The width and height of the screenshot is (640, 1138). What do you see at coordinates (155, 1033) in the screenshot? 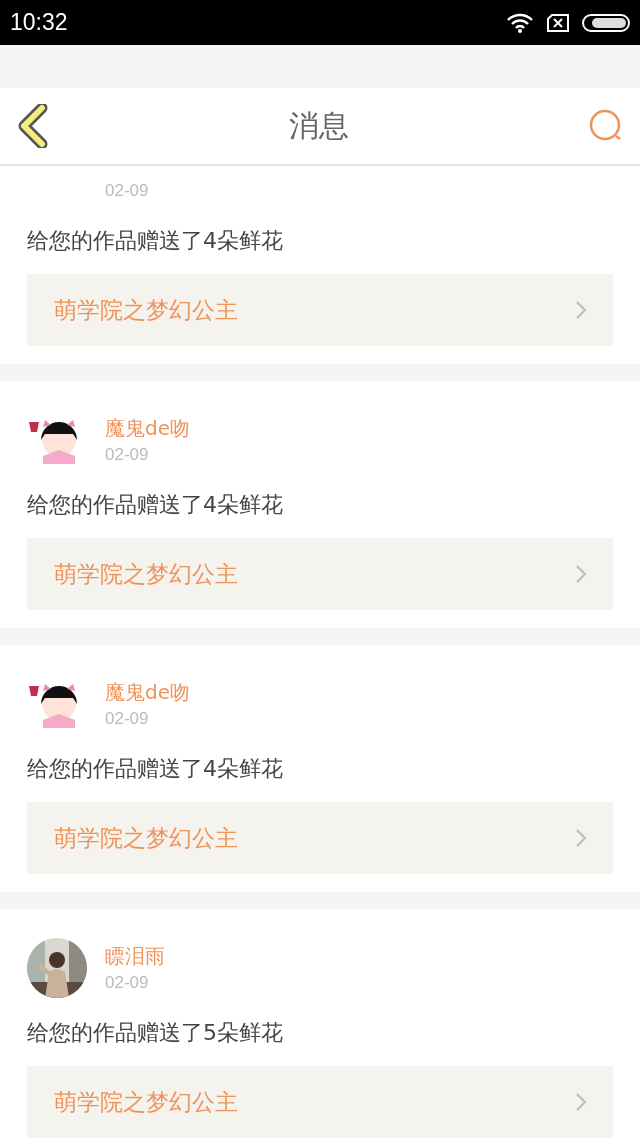
I see `message-text: 给您的作品赠送了5朵鲜花` at bounding box center [155, 1033].